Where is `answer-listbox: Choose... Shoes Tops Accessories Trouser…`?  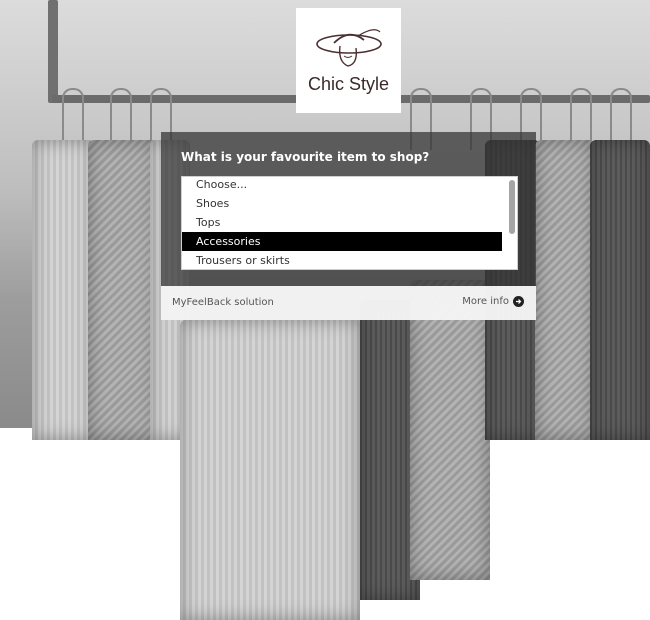 answer-listbox: Choose... Shoes Tops Accessories Trouser… is located at coordinates (349, 223).